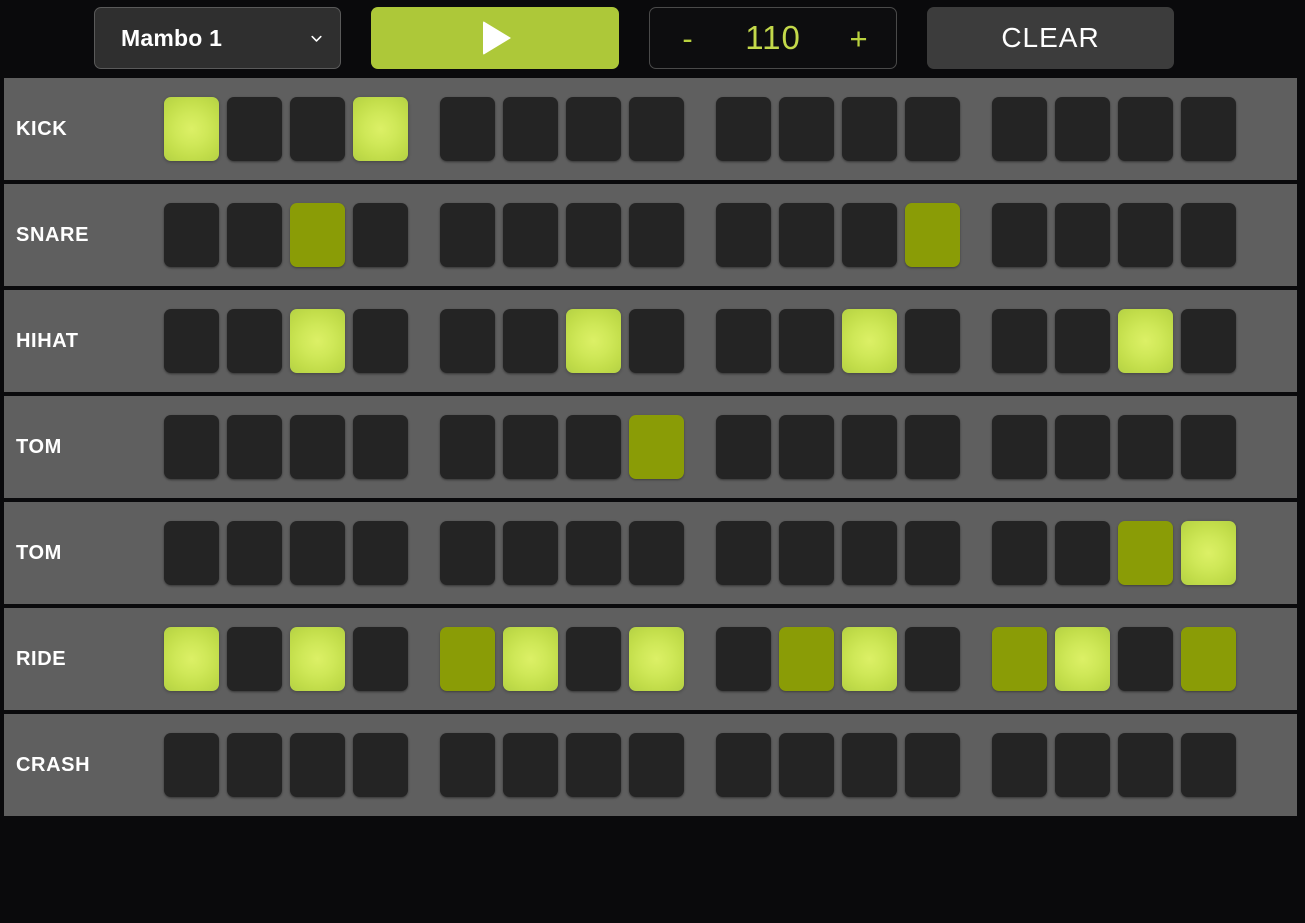 The image size is (1305, 923). I want to click on tempo-increment-button: +, so click(858, 38).